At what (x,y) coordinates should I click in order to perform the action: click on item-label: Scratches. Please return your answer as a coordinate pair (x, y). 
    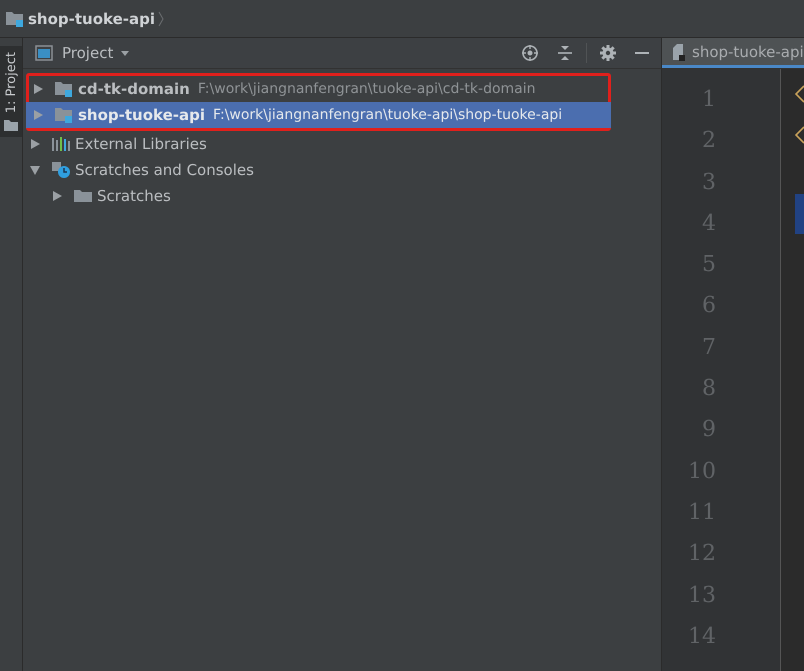
    Looking at the image, I should click on (134, 196).